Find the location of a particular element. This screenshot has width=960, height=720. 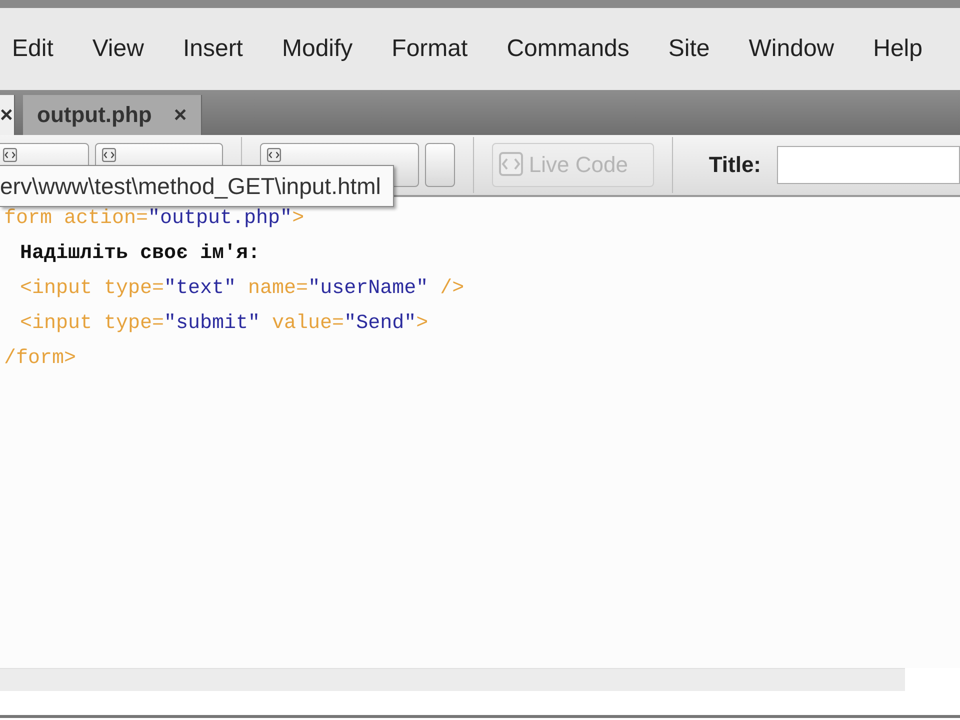

file-path-tooltip: erv\www\test\method_GET\input.html is located at coordinates (197, 186).